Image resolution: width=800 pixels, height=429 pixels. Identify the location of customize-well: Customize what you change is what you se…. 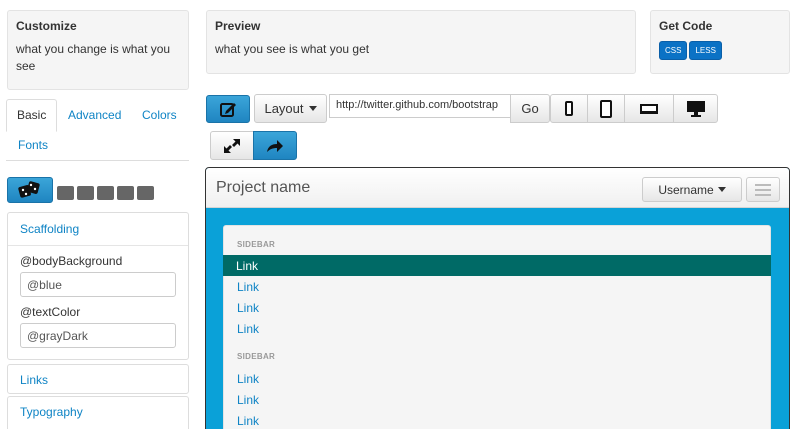
(98, 50).